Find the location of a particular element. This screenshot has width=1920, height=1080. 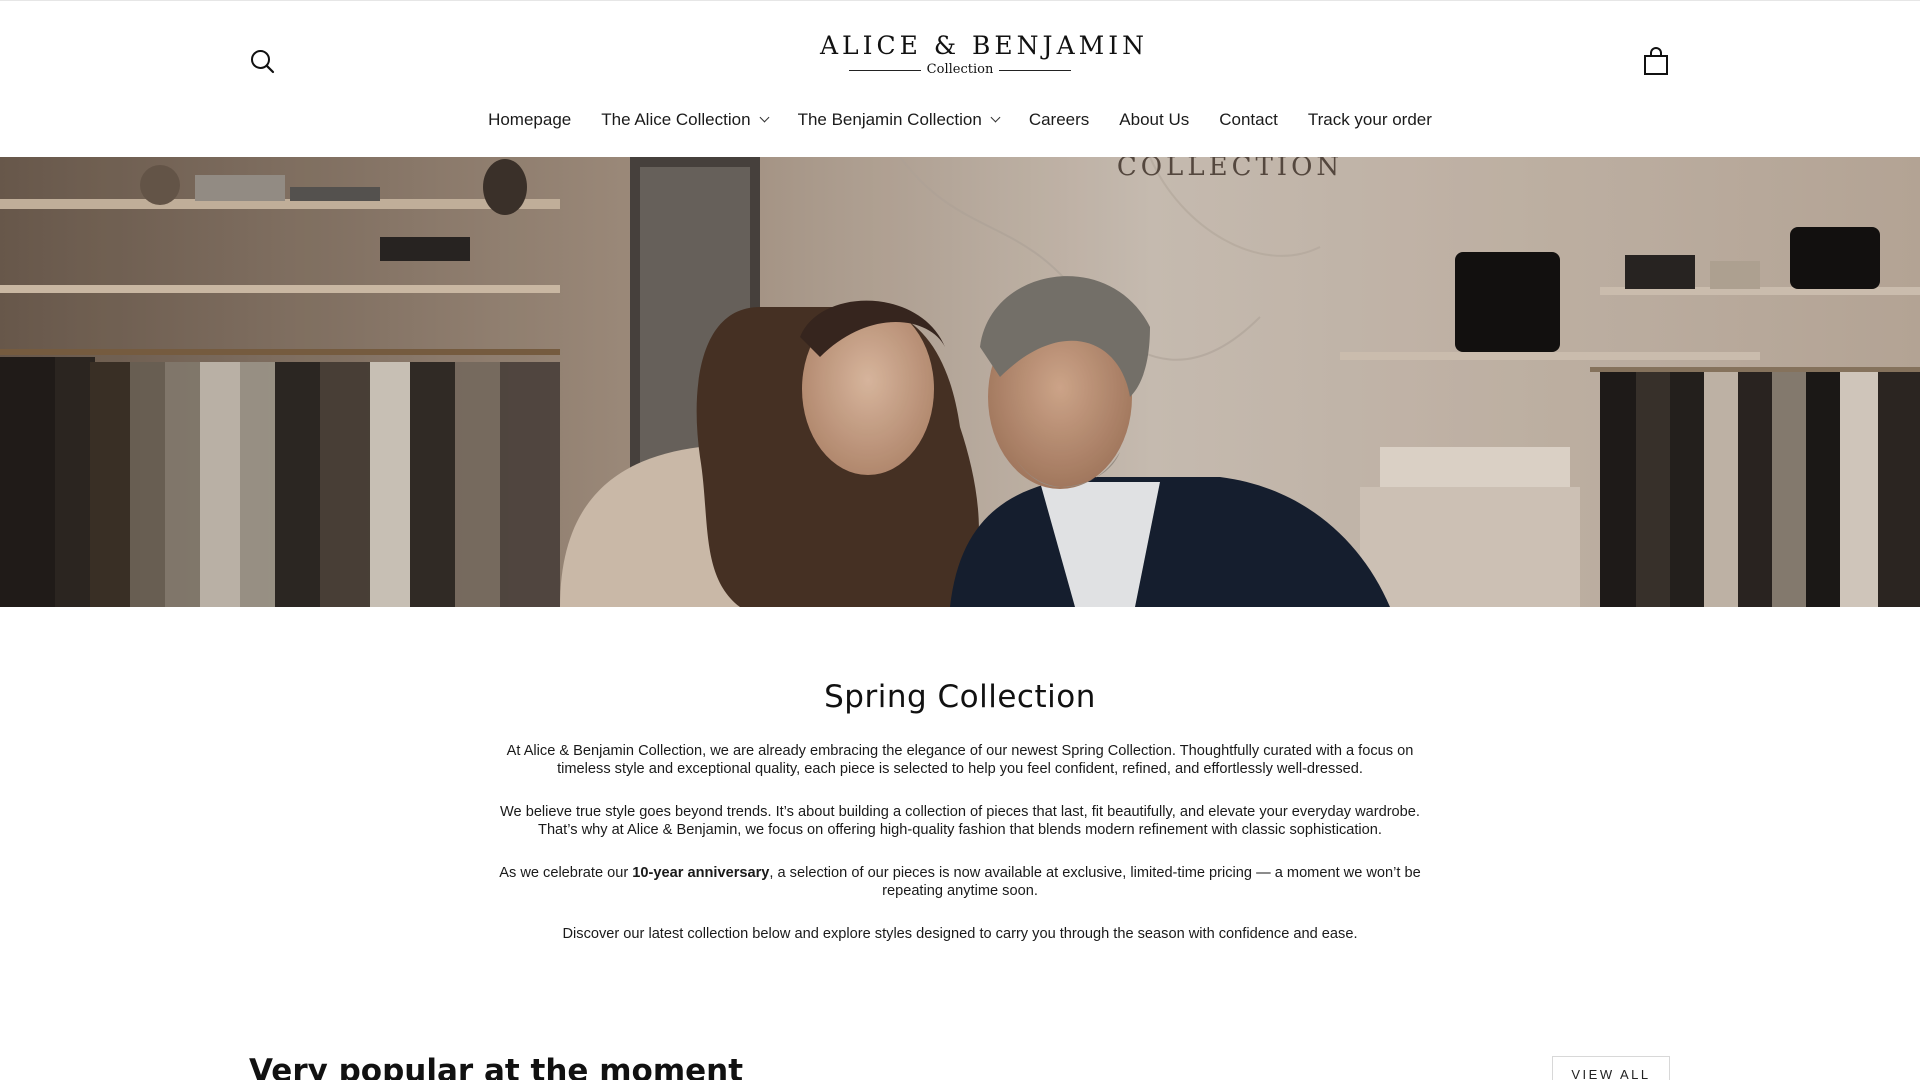

nav-label: The Alice Collection is located at coordinates (676, 119).